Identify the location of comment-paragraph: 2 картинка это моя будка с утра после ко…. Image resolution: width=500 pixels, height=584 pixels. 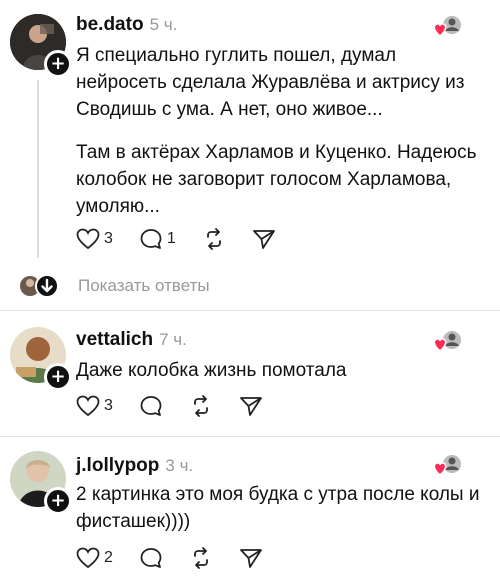
(278, 508).